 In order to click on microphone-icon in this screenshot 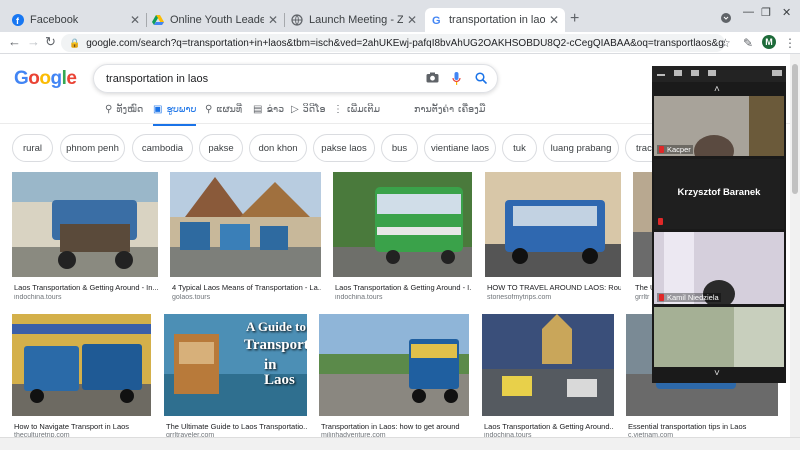, I will do `click(456, 80)`.